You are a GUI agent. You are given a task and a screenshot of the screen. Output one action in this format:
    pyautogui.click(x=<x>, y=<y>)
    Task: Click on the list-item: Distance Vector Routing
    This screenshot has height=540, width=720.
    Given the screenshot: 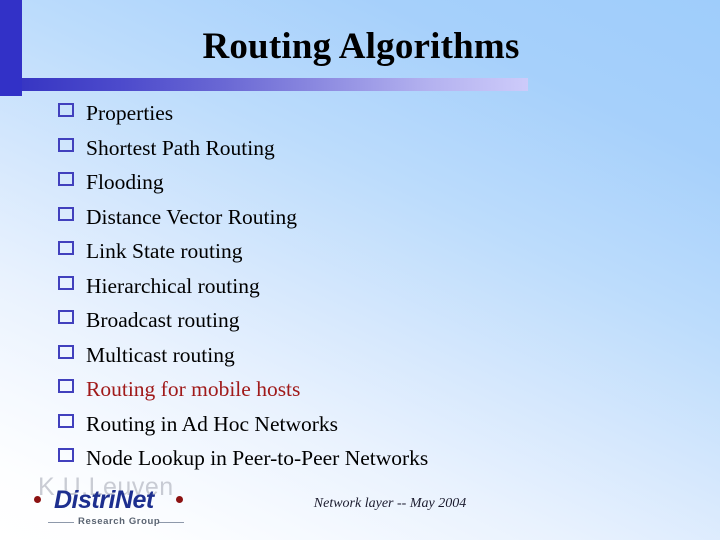 What is the action you would take?
    pyautogui.click(x=368, y=219)
    